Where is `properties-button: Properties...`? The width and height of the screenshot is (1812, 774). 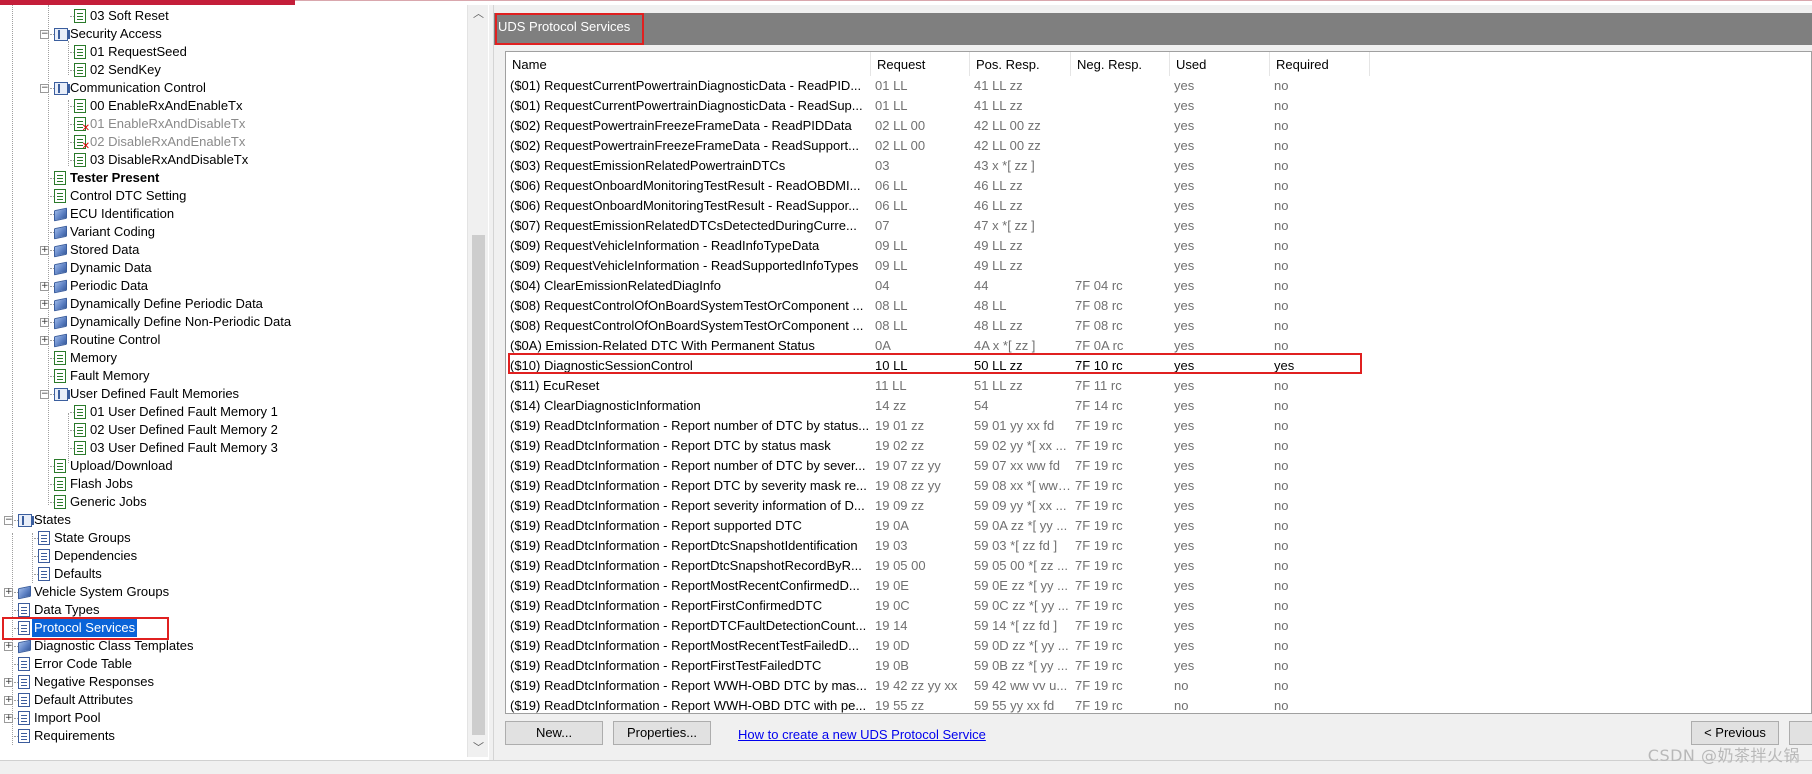 properties-button: Properties... is located at coordinates (662, 733).